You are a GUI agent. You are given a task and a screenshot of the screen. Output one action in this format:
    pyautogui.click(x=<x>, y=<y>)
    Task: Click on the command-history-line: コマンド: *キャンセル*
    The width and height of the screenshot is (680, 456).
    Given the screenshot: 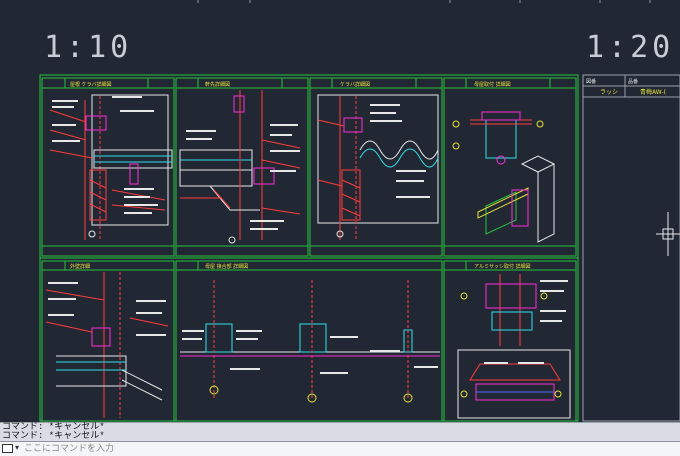 What is the action you would take?
    pyautogui.click(x=53, y=436)
    